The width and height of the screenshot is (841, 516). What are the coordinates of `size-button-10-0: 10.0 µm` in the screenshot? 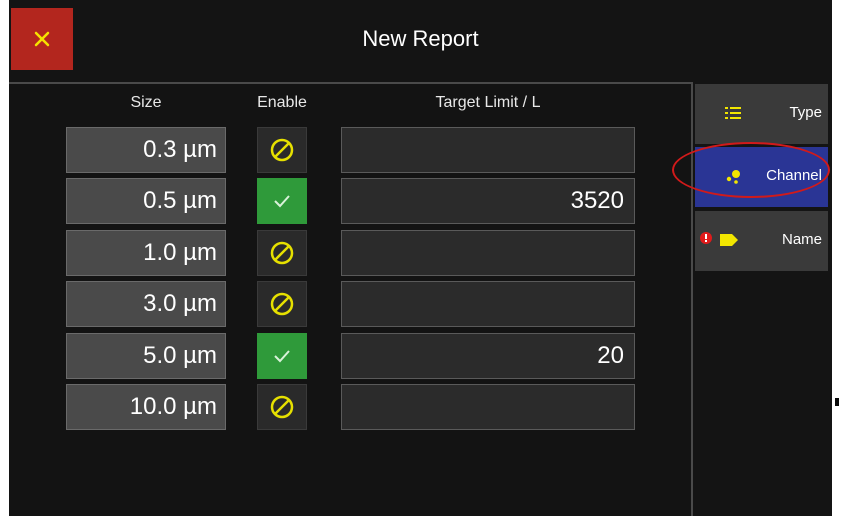 It's located at (146, 407).